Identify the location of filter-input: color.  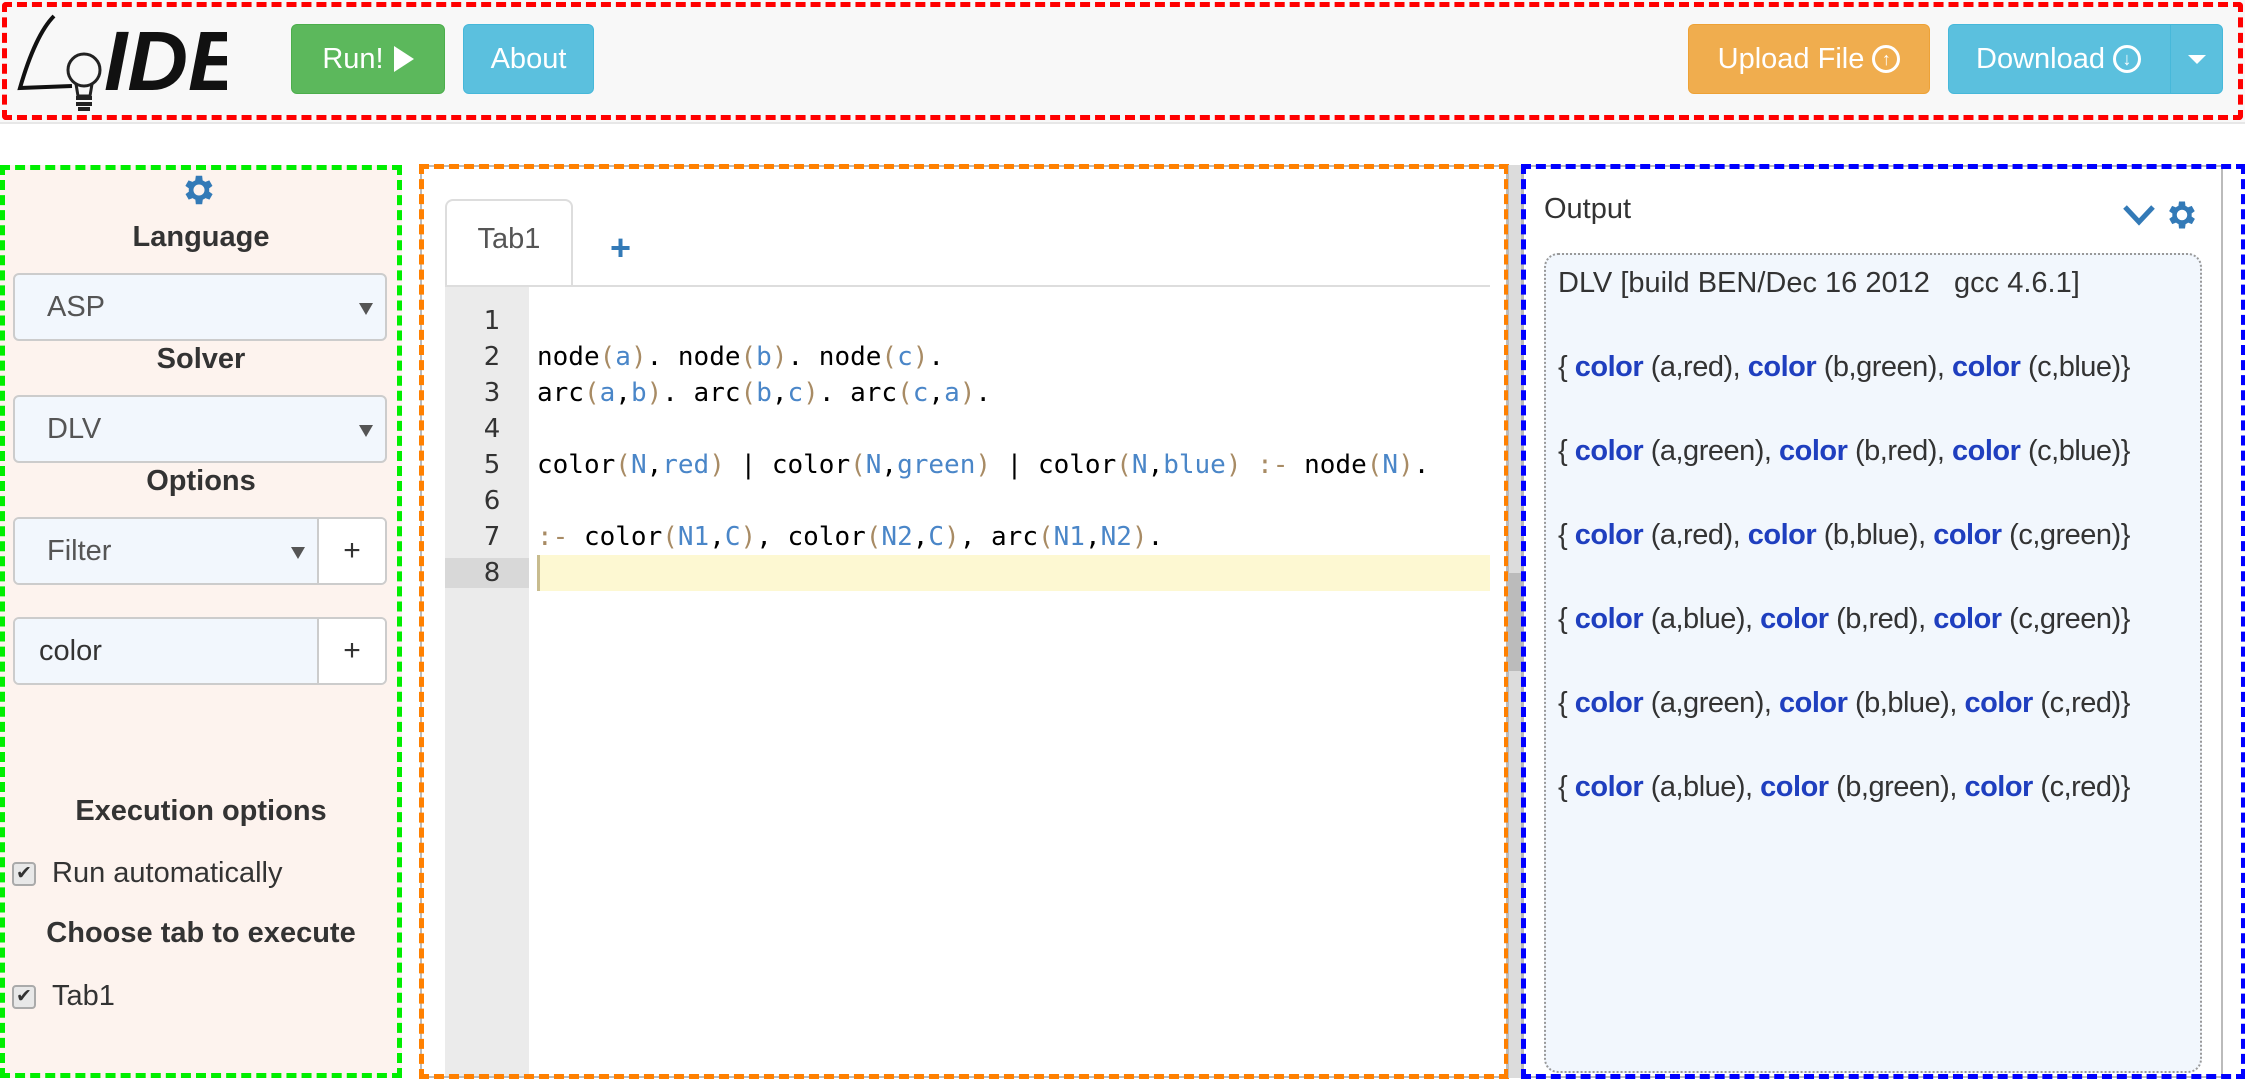
(167, 651).